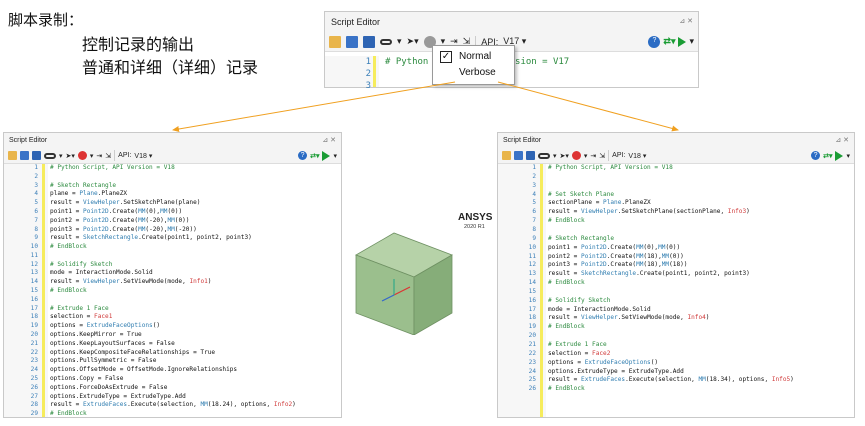 The width and height of the screenshot is (865, 426). I want to click on line-number: 9, so click(534, 238).